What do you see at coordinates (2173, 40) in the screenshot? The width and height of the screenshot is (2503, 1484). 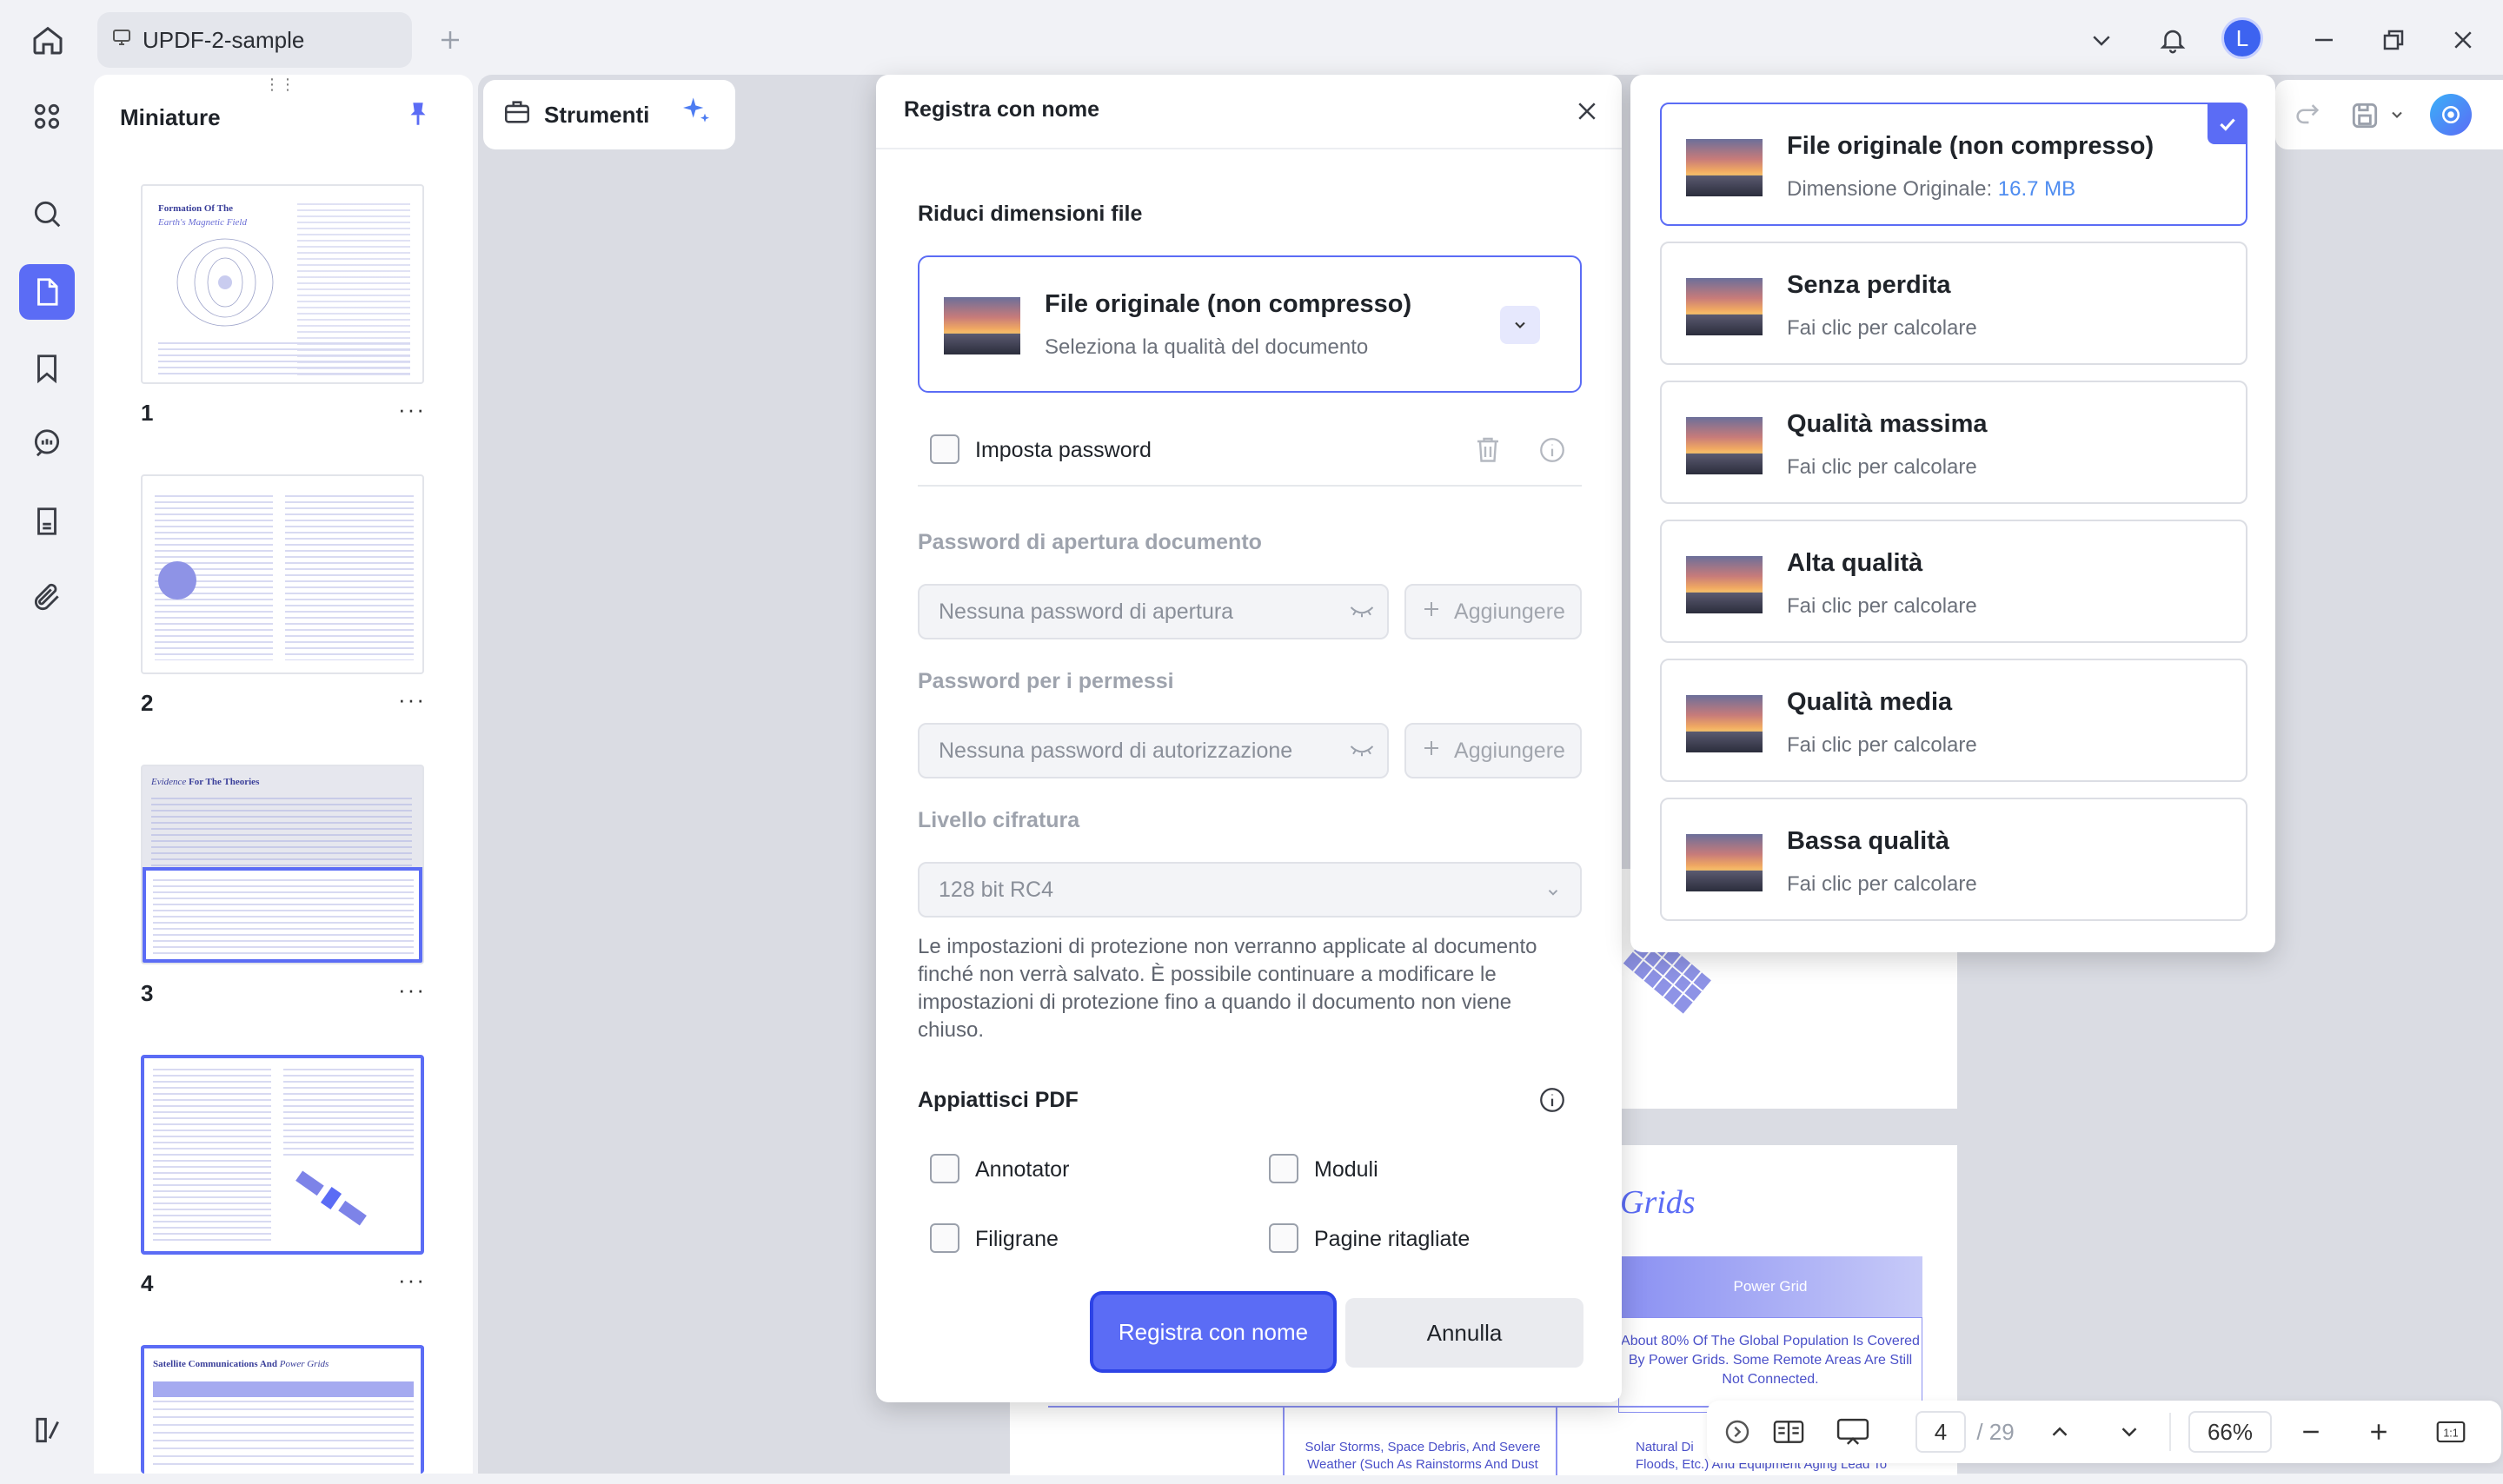 I see `bell-icon` at bounding box center [2173, 40].